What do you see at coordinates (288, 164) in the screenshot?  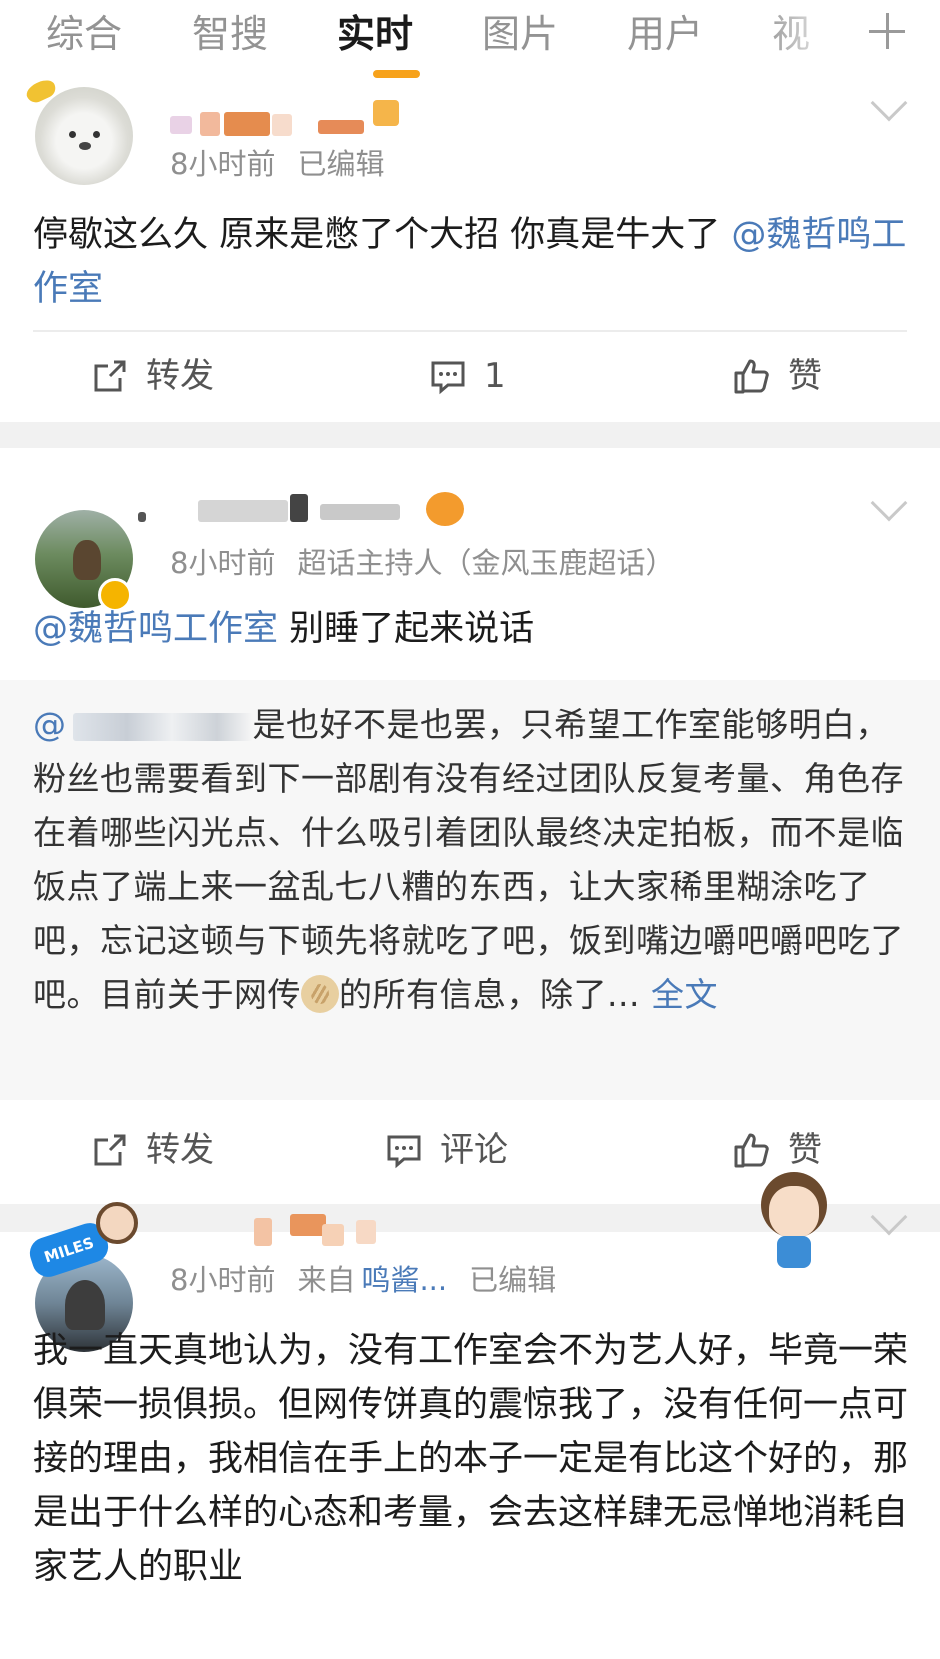 I see `post-meta: 8小时前 已编辑` at bounding box center [288, 164].